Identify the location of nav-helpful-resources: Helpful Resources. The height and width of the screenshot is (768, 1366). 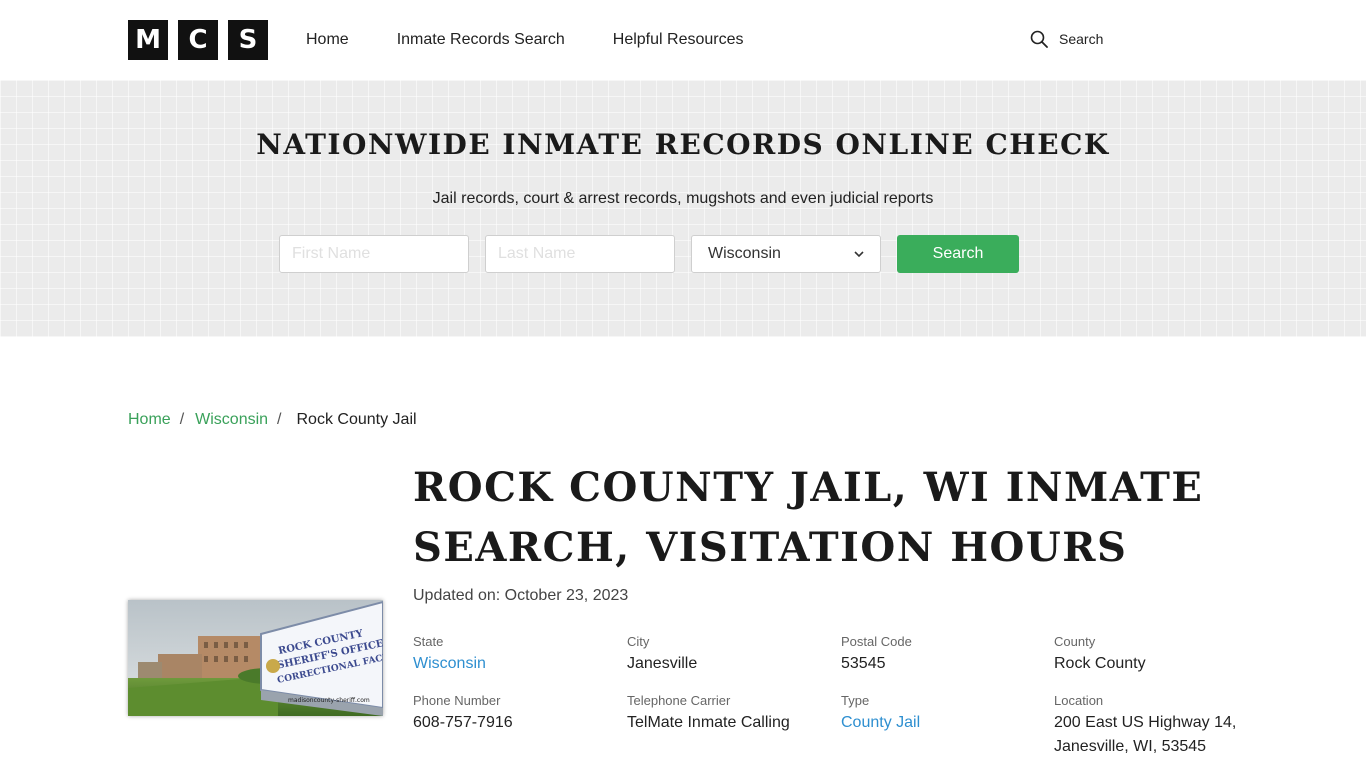
(678, 40).